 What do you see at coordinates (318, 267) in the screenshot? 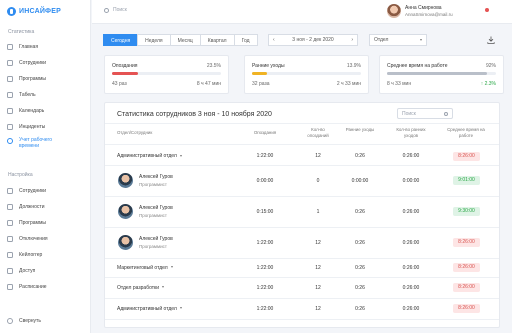
I see `cell-late-count: 12` at bounding box center [318, 267].